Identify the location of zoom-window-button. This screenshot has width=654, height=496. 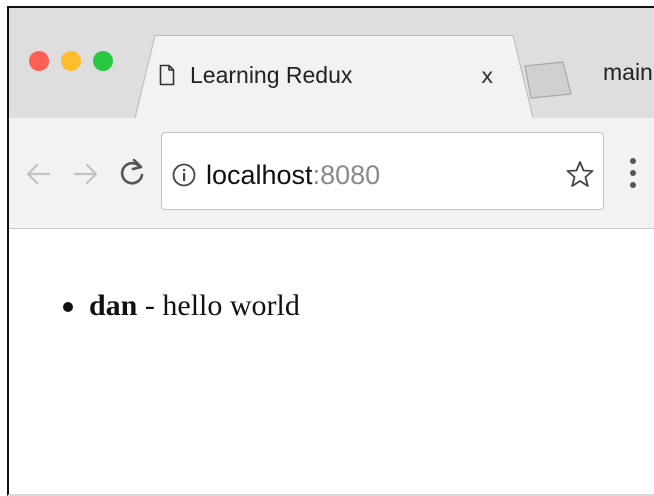
(103, 61).